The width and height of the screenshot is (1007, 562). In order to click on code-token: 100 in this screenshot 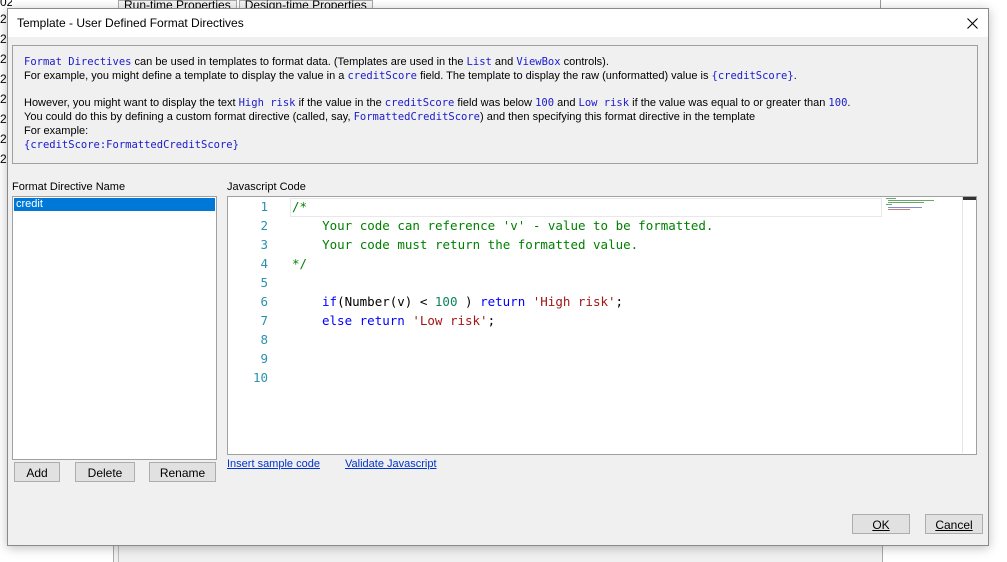, I will do `click(446, 301)`.